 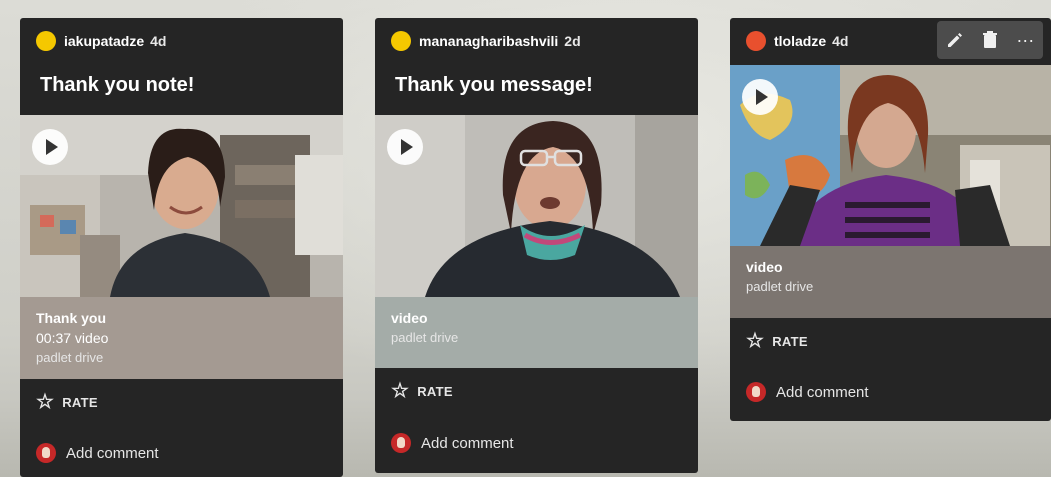 What do you see at coordinates (1025, 40) in the screenshot?
I see `more-icon: ···` at bounding box center [1025, 40].